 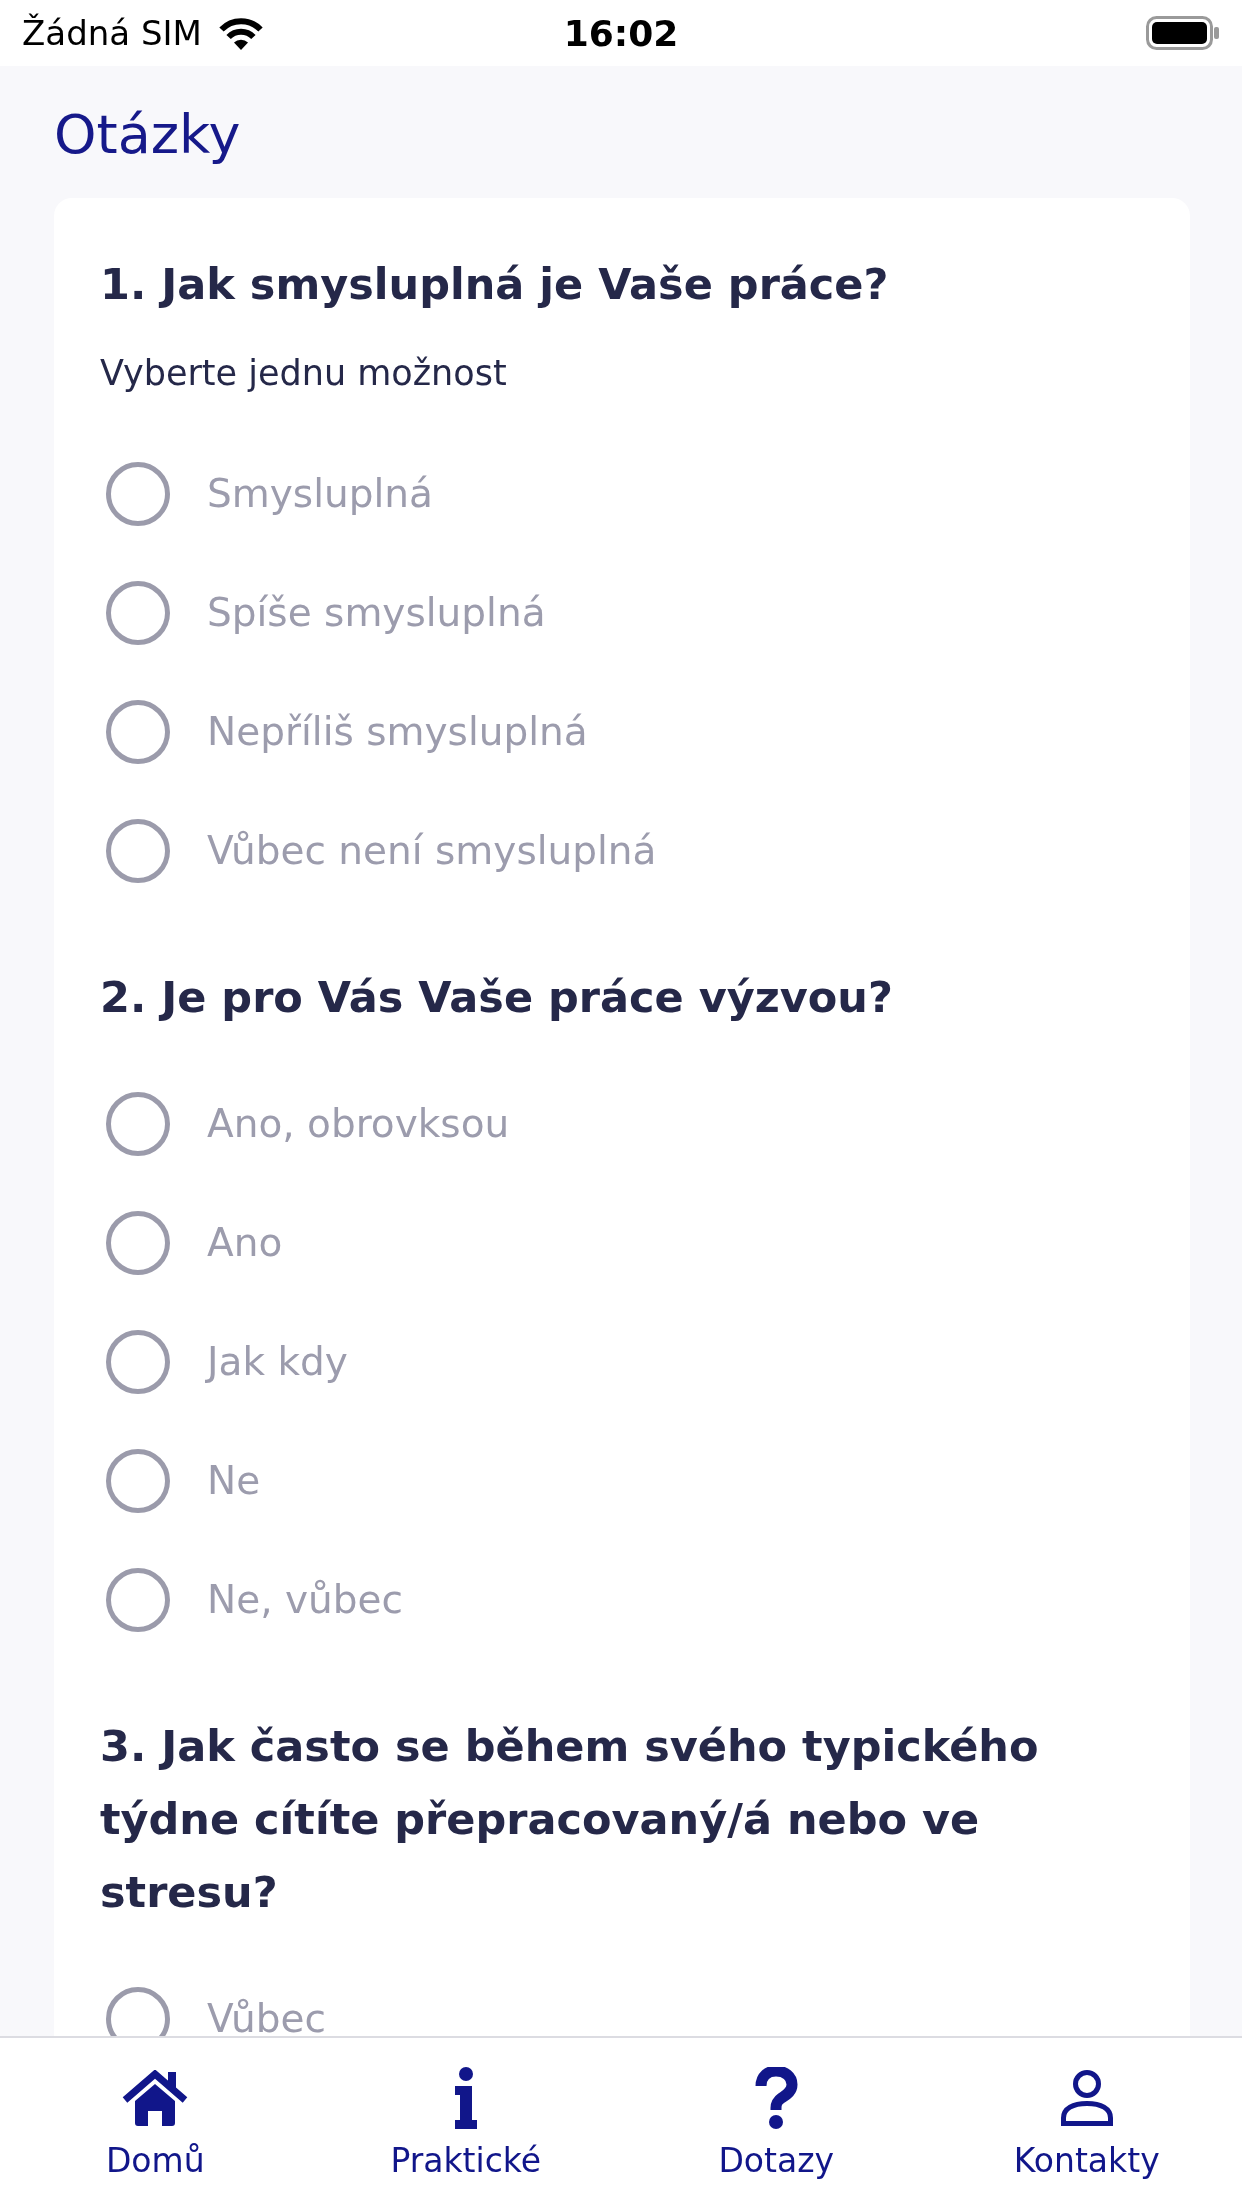 I want to click on option-label: Nepříliš smysluplná, so click(x=397, y=731).